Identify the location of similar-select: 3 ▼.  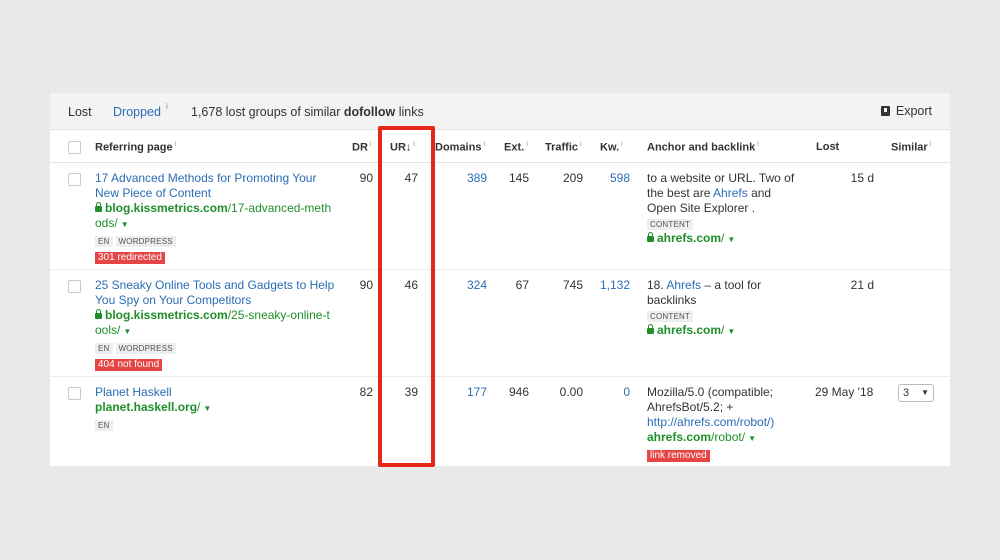
(916, 393).